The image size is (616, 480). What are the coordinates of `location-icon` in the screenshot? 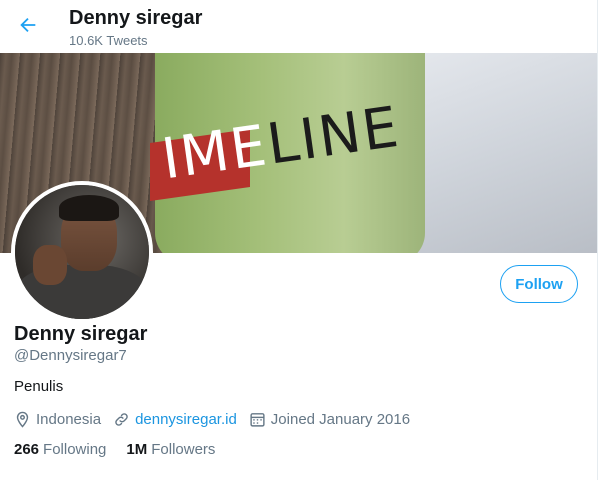 It's located at (22, 419).